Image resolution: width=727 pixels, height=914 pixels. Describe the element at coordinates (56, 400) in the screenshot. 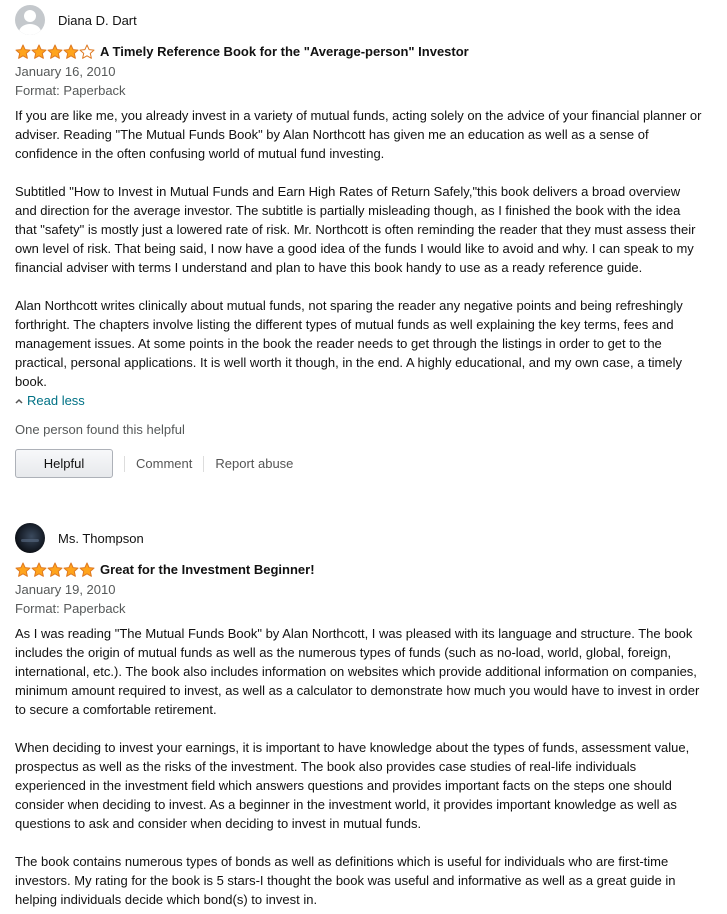

I see `read-less-label: Read less` at that location.